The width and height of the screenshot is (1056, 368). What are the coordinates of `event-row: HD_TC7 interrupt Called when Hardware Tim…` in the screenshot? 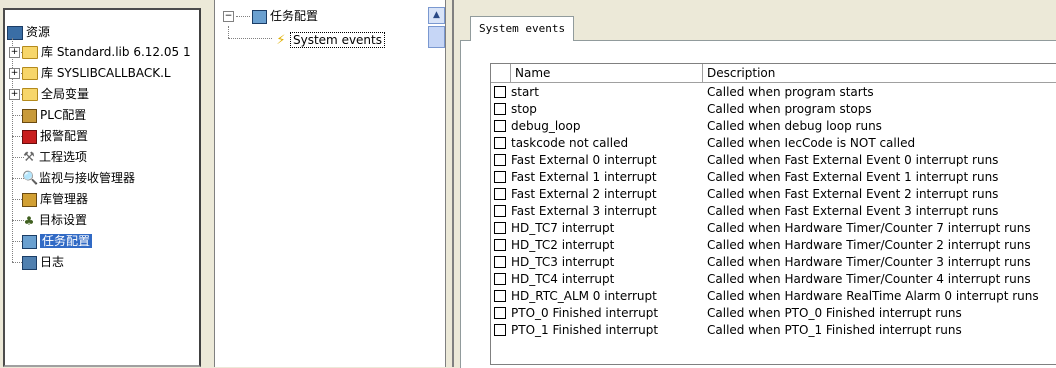 It's located at (773, 228).